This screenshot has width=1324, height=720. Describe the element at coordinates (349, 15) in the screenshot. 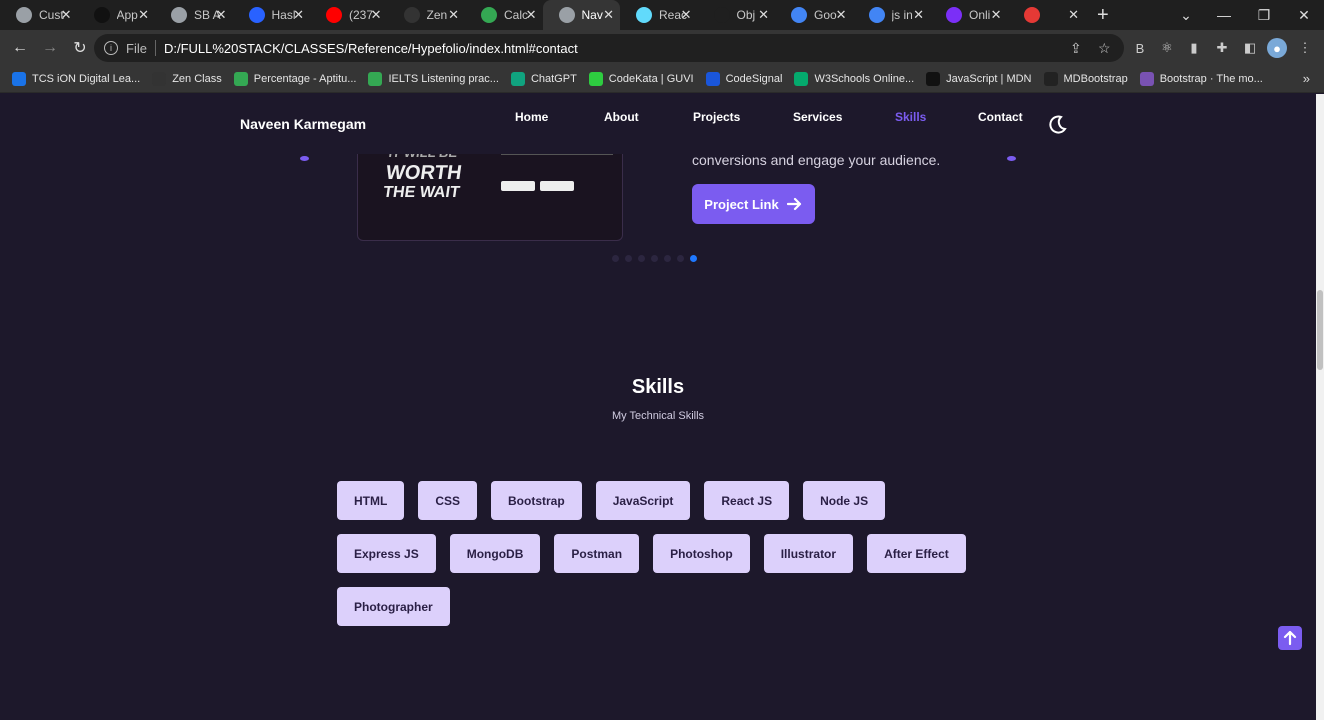

I see `browser-tab: (237 ✕` at that location.